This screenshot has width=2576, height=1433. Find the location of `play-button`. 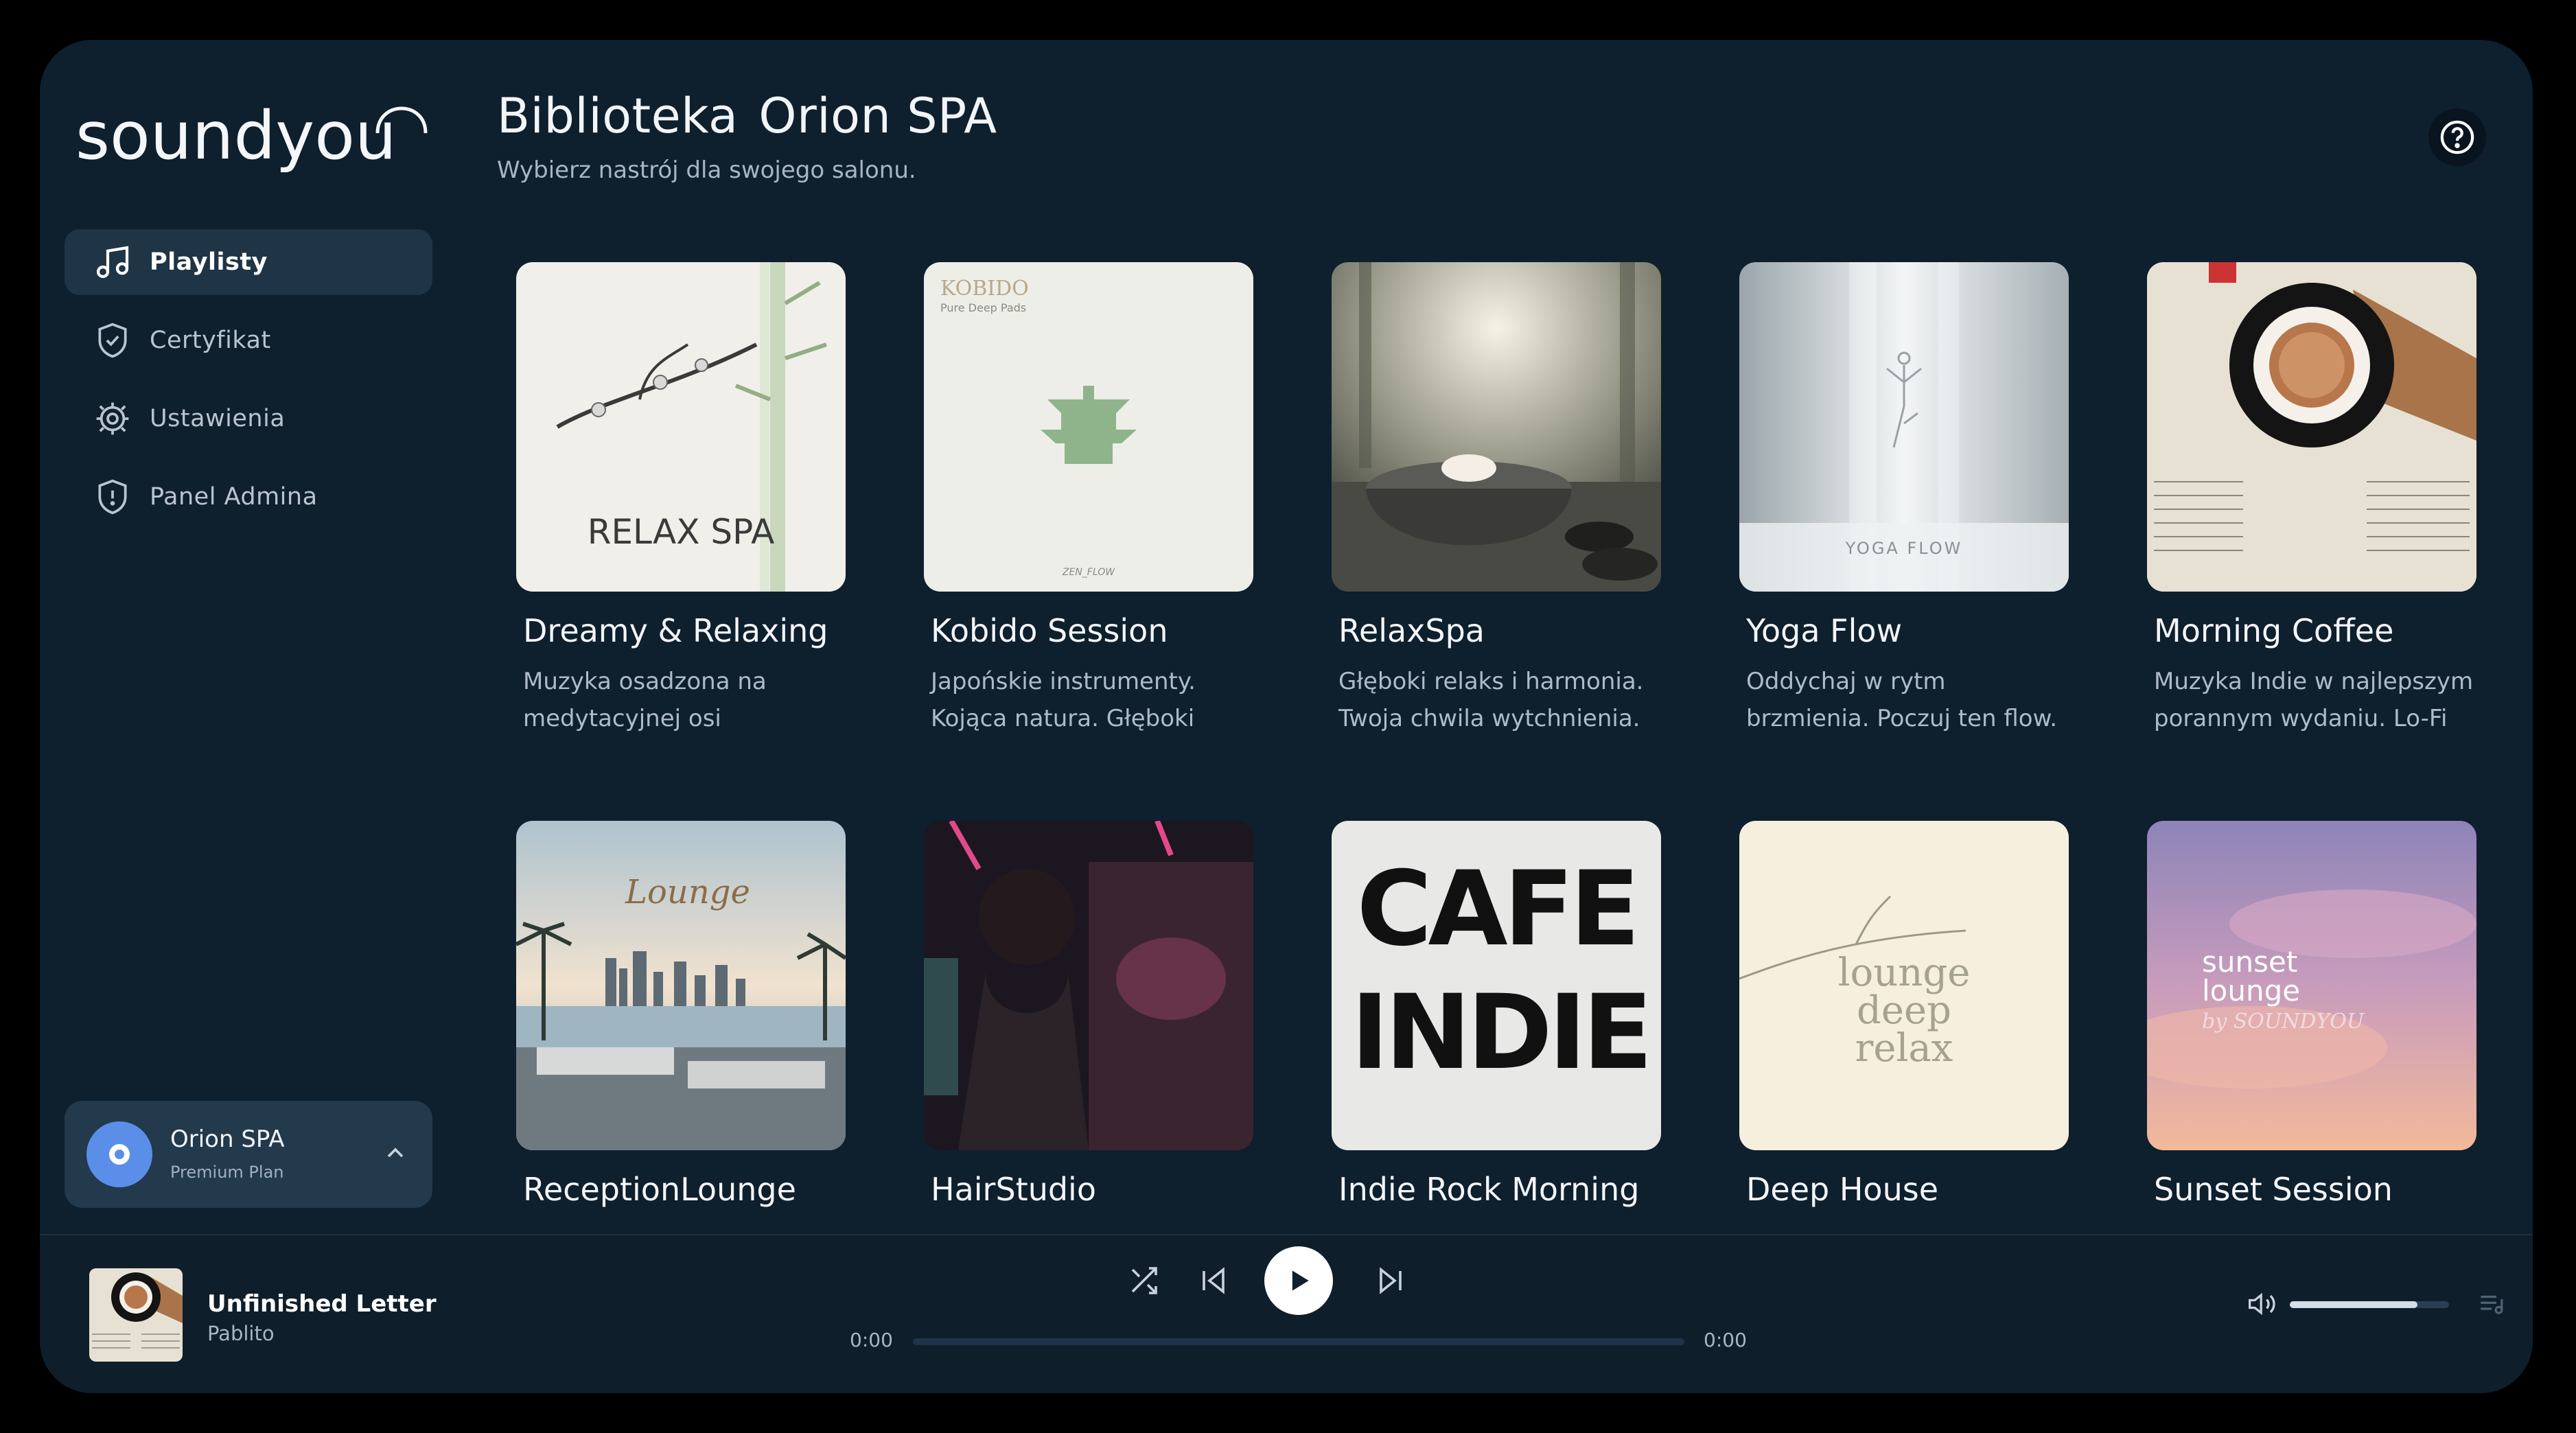

play-button is located at coordinates (1298, 1280).